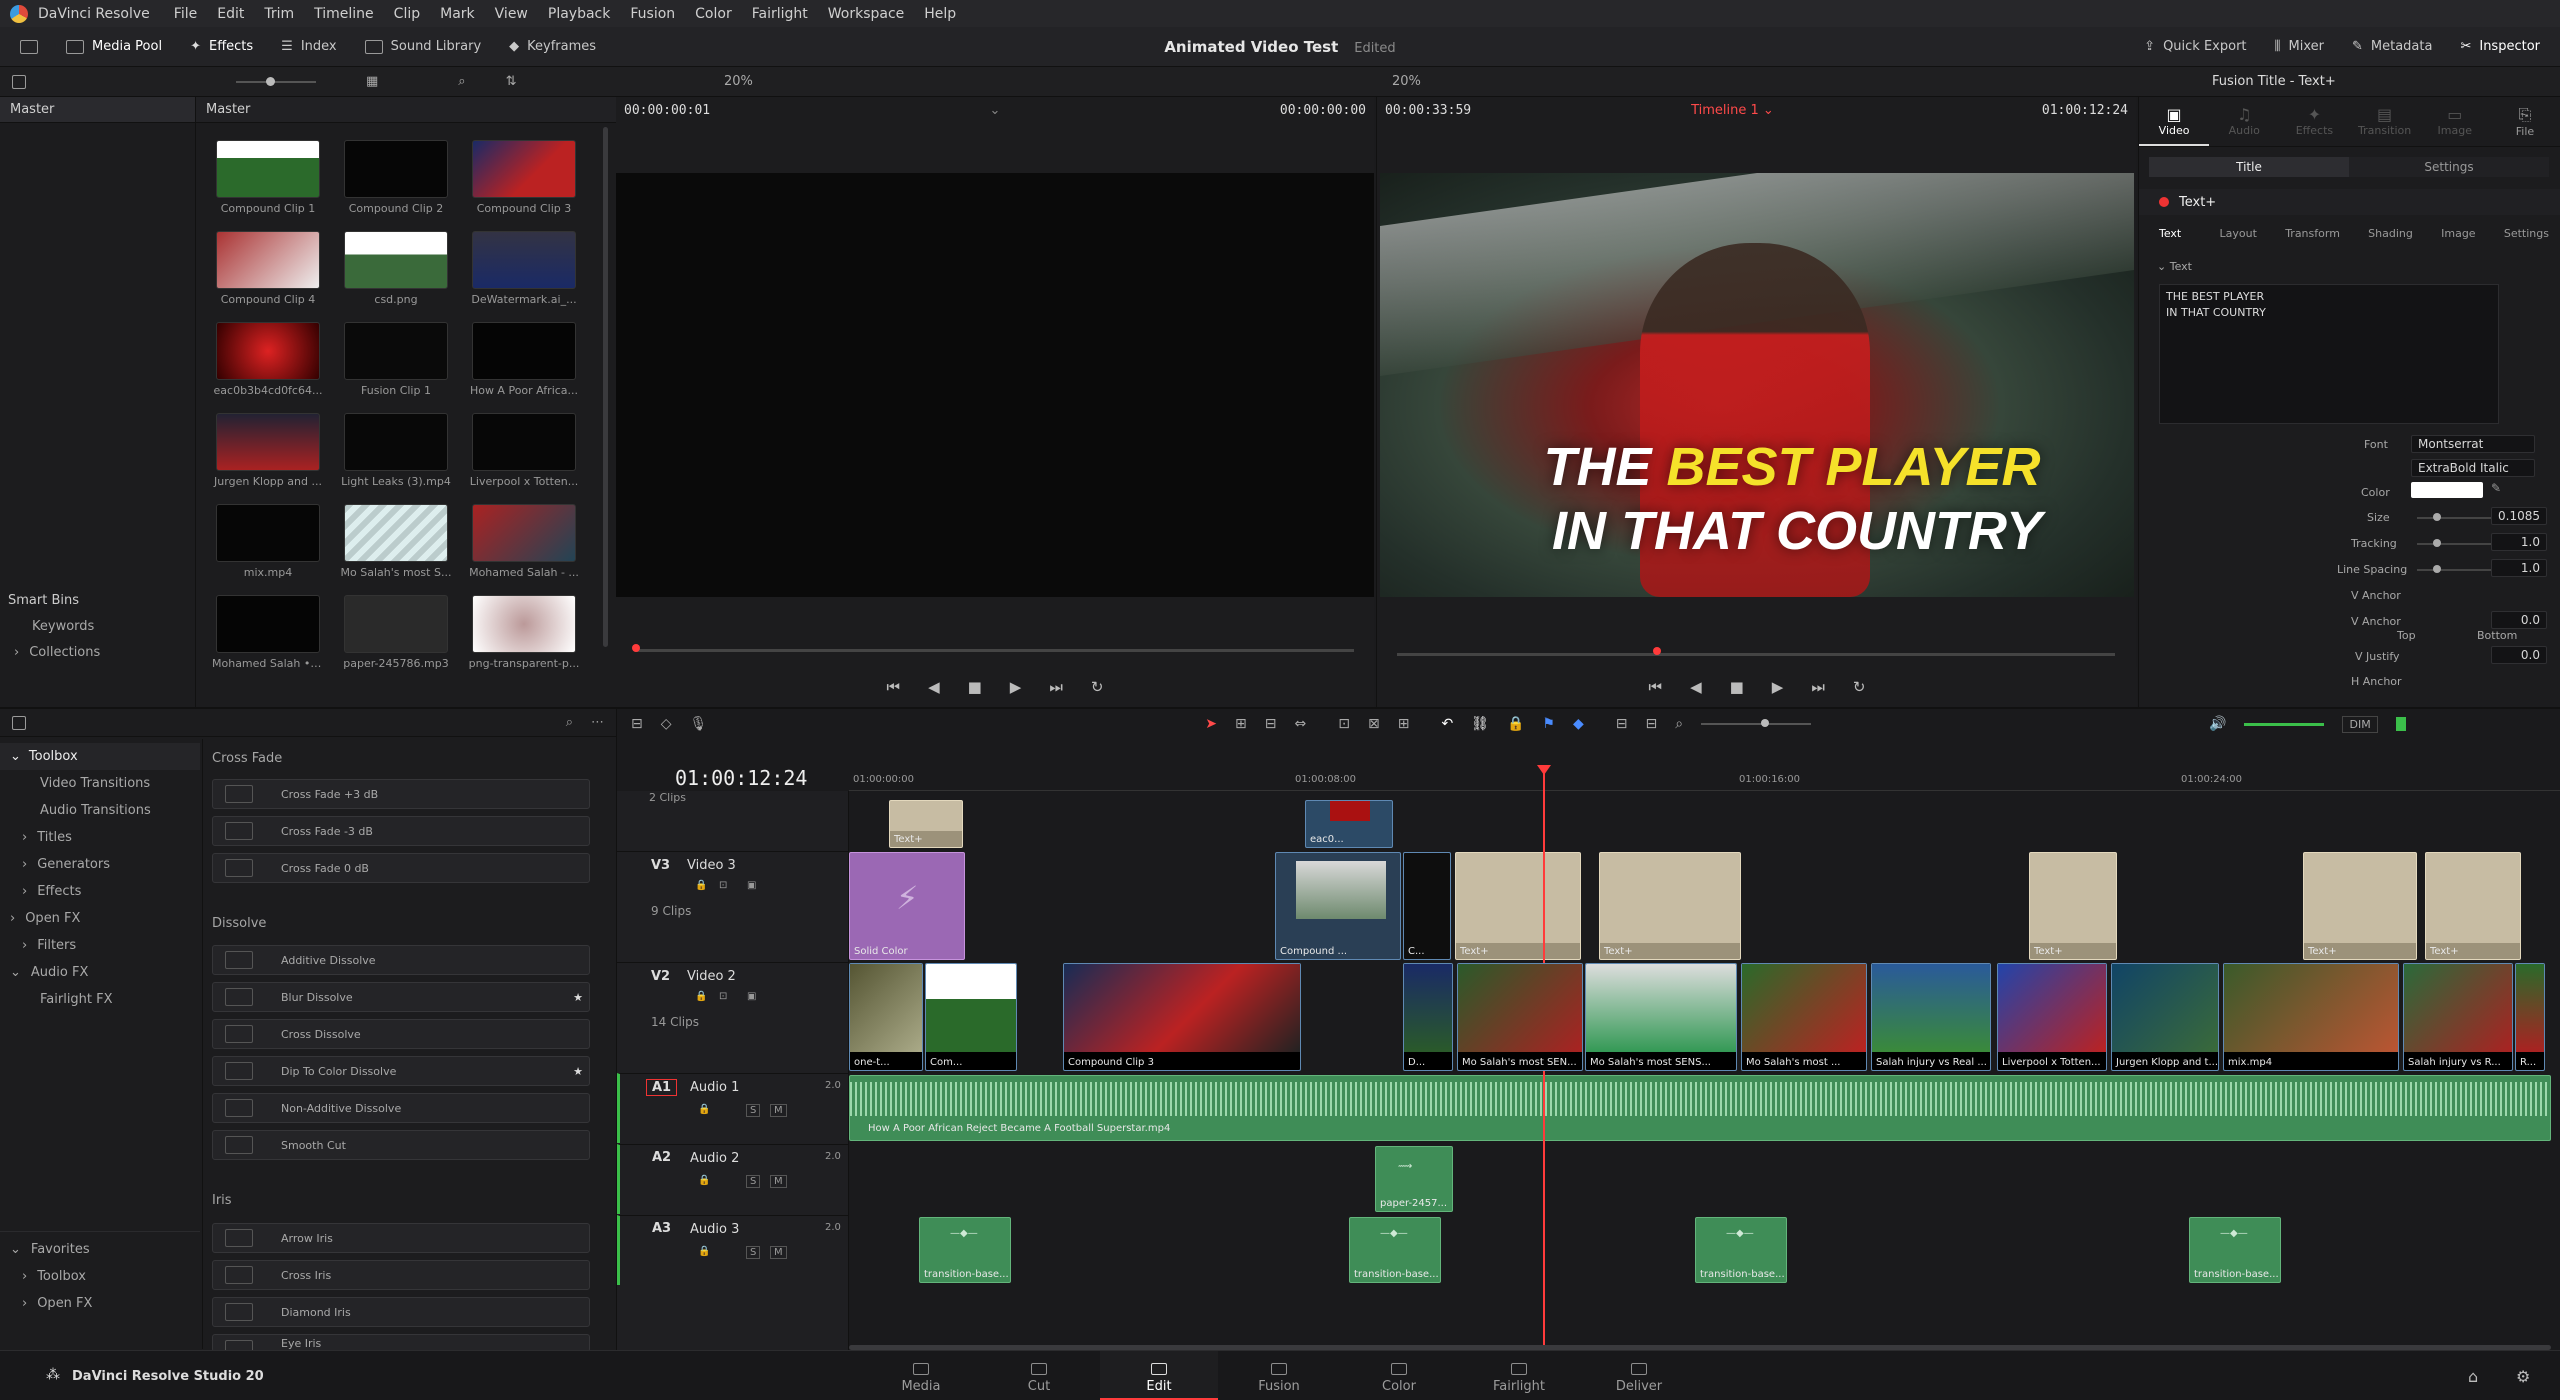 This screenshot has width=2560, height=1400. Describe the element at coordinates (1301, 724) in the screenshot. I see `dynamic-trim-icon: ⇔` at that location.